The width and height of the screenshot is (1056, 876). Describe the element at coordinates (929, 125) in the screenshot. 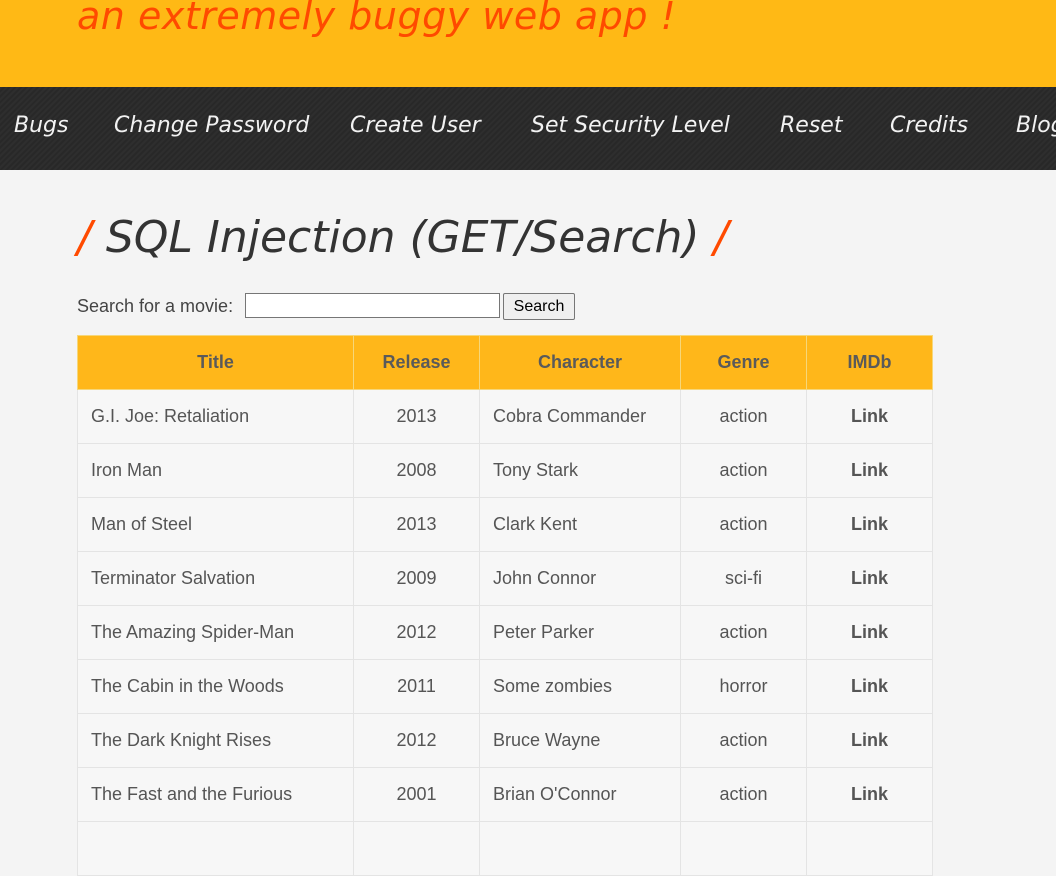

I see `menu-item-credits: Credits` at that location.